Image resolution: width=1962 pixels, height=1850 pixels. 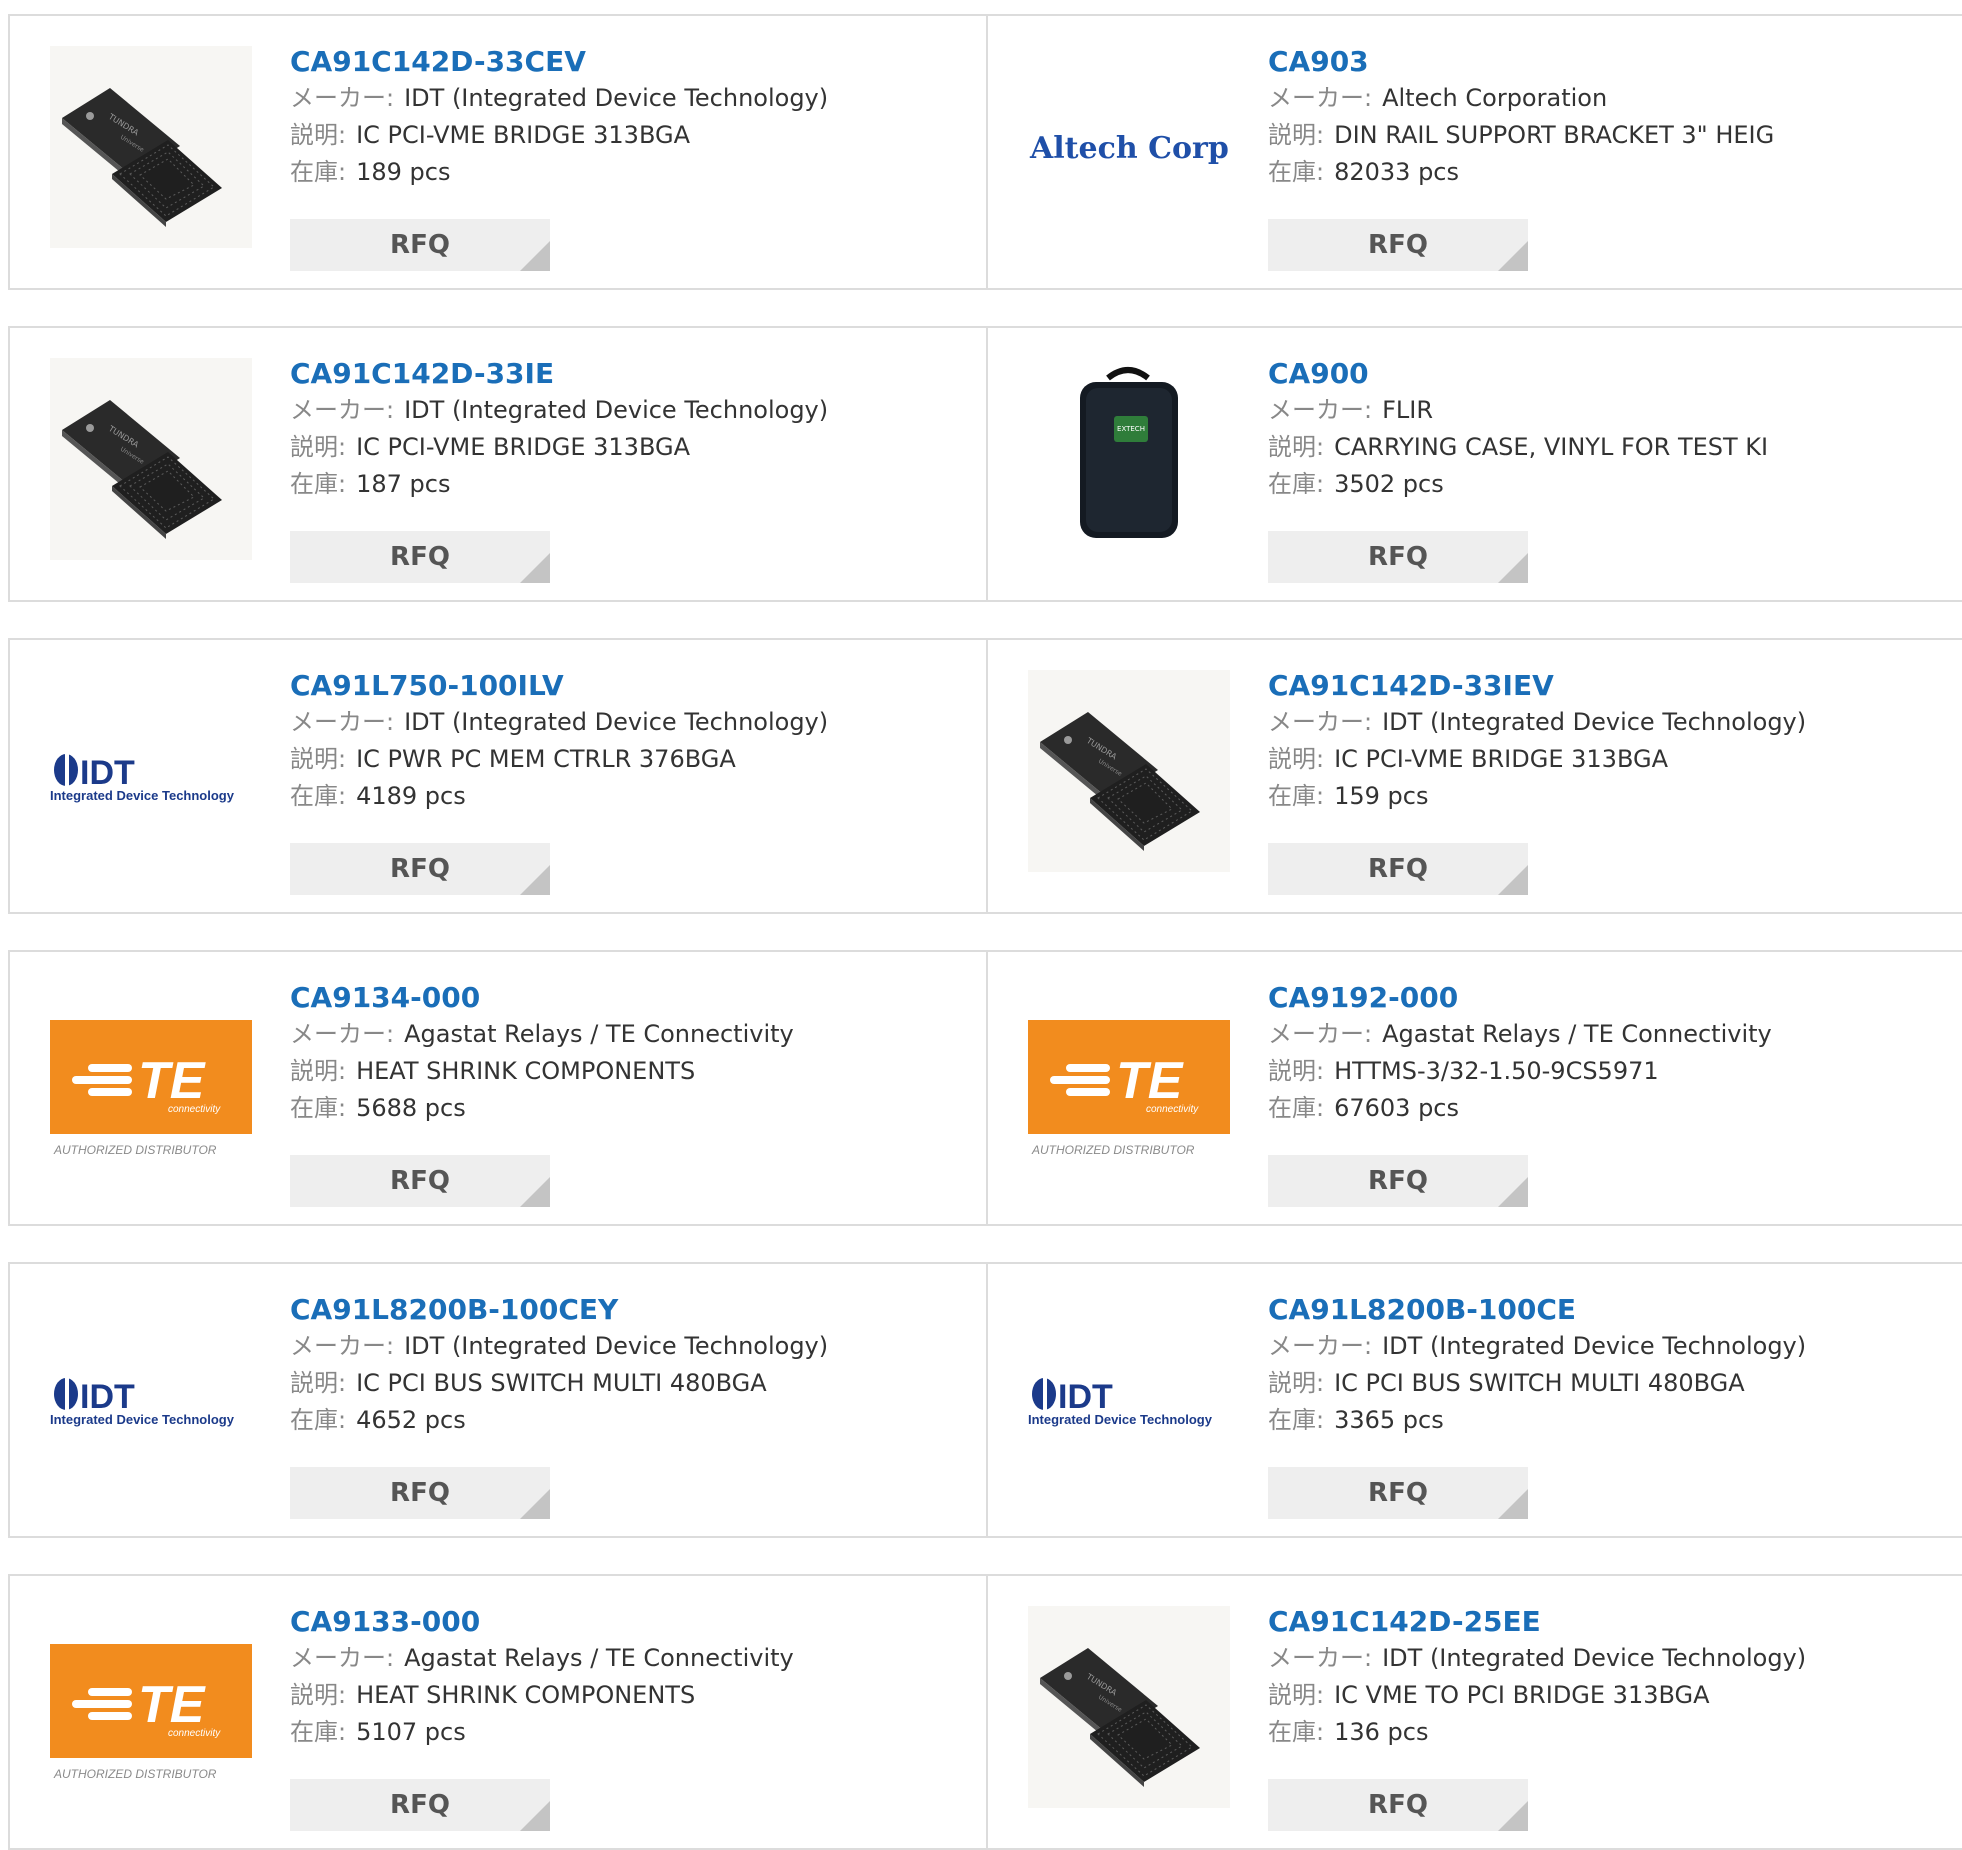 I want to click on idt-logo: IDT Integrated Device Technology, so click(x=151, y=1395).